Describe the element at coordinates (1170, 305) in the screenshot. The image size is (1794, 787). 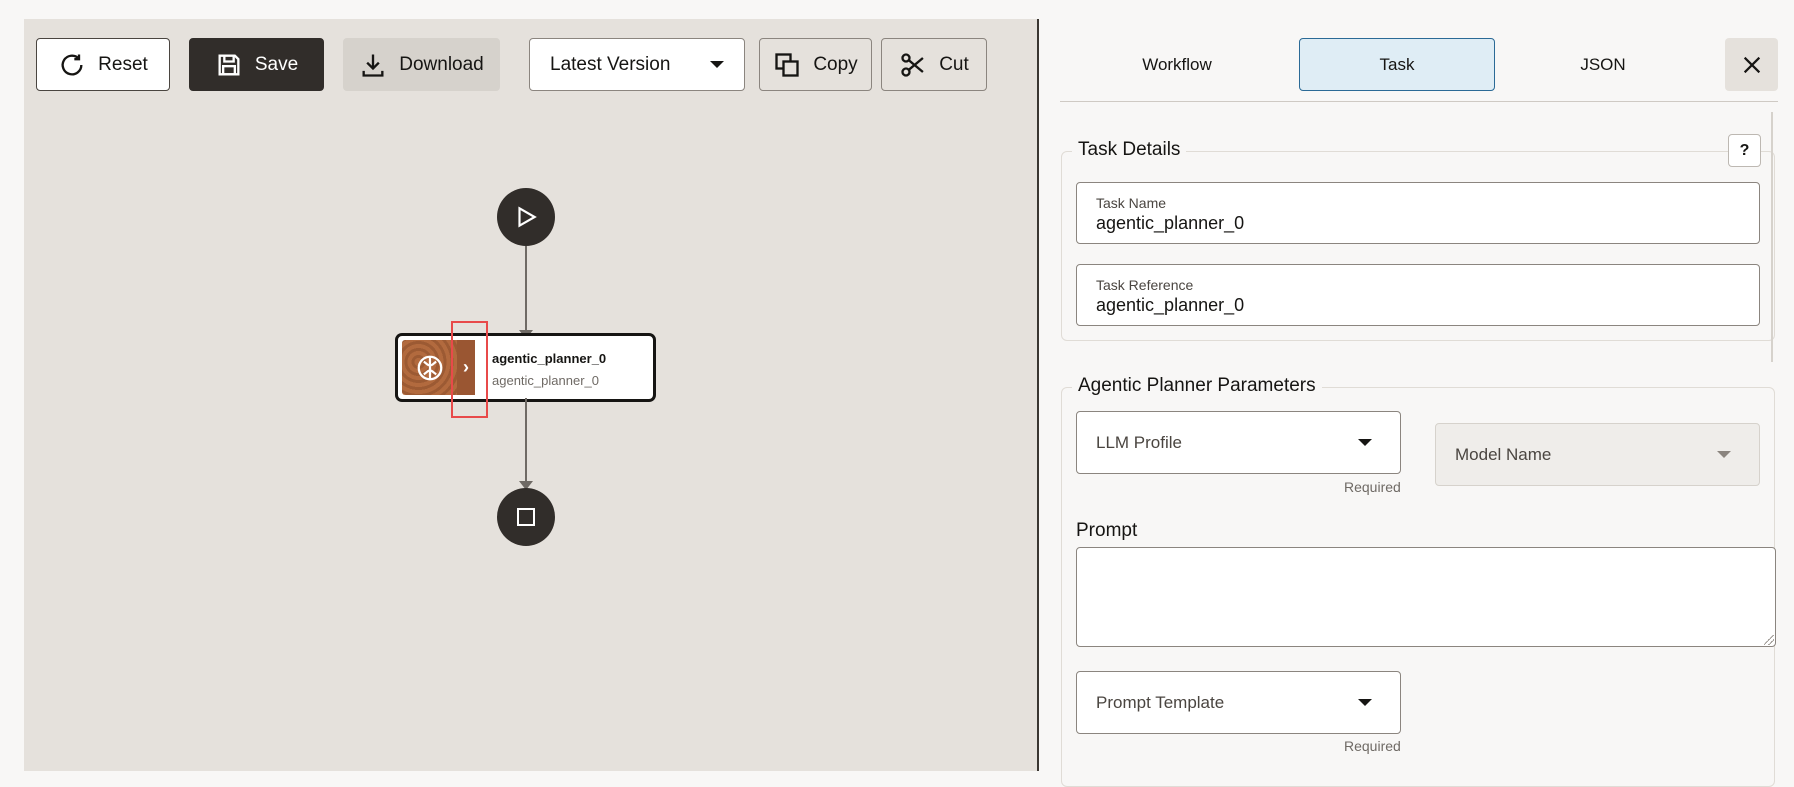
I see `task-reference-value: agentic_planner_0` at that location.